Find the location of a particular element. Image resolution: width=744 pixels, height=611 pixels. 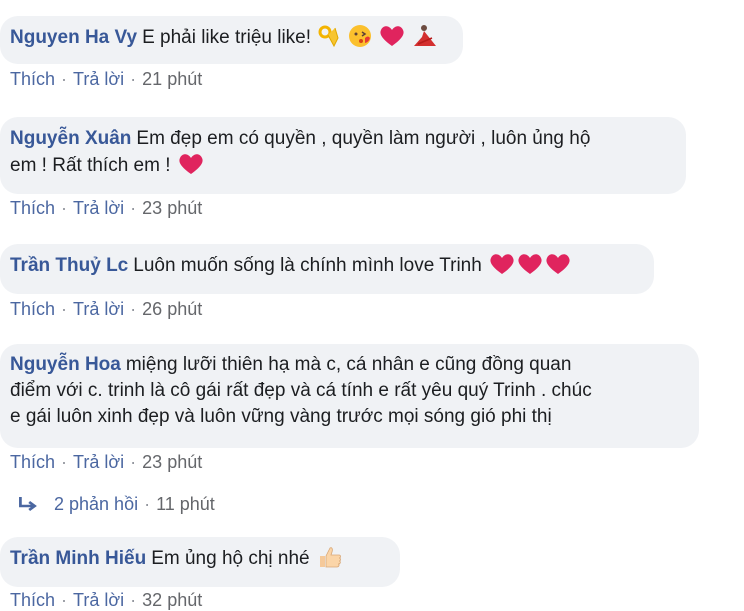

comment-bubble: Nguyen Ha Vy E phải like triệu like! is located at coordinates (231, 40).